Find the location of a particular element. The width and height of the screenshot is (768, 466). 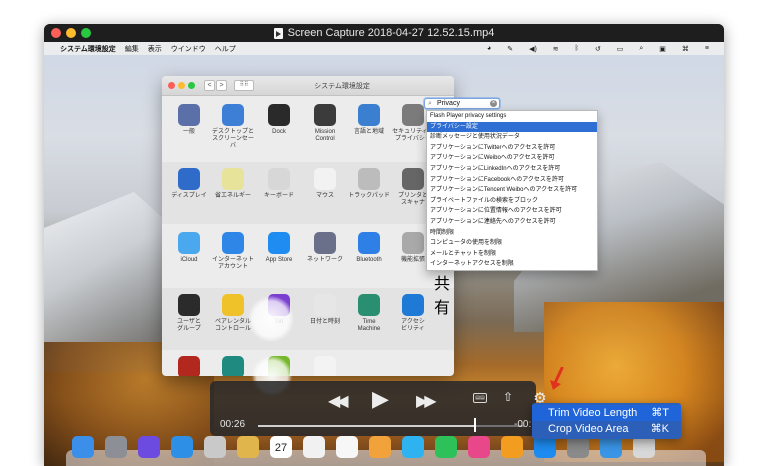

bluetooth-icon is located at coordinates (369, 243).